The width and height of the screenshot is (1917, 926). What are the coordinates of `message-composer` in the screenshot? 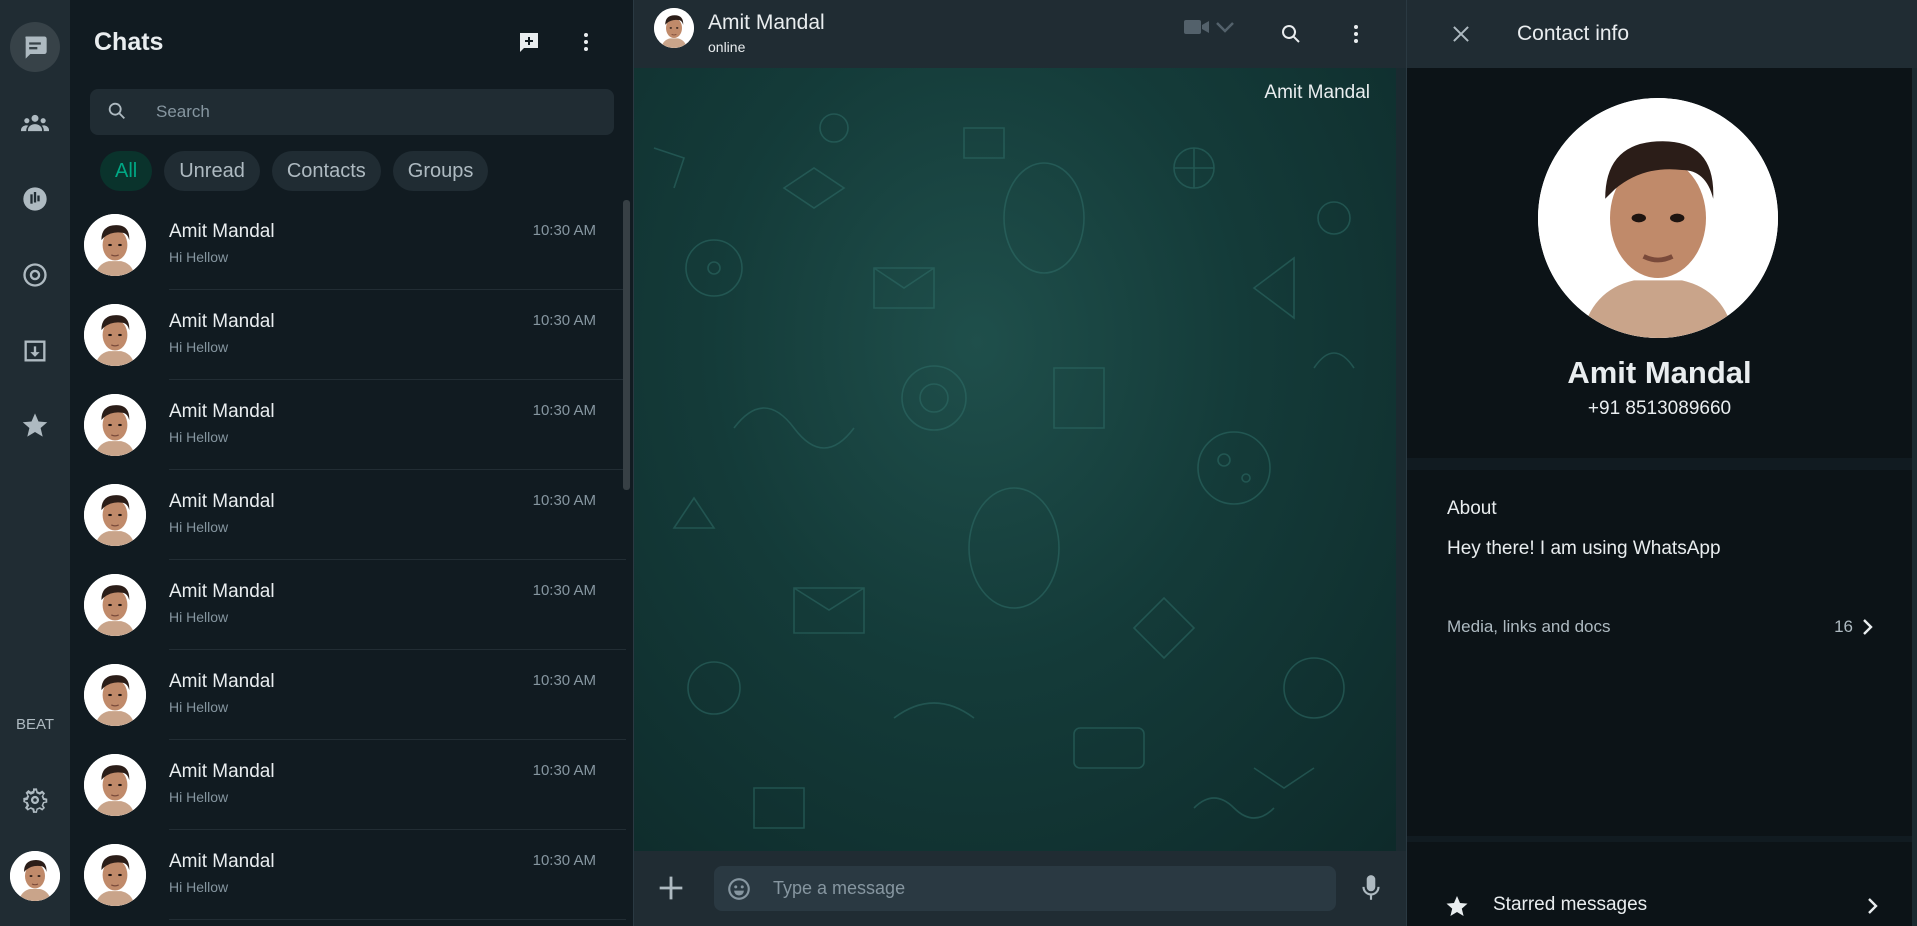 It's located at (1020, 888).